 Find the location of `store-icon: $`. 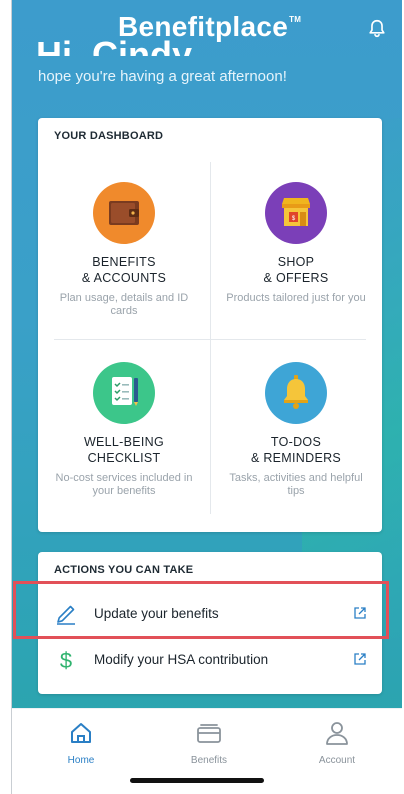

store-icon: $ is located at coordinates (296, 213).